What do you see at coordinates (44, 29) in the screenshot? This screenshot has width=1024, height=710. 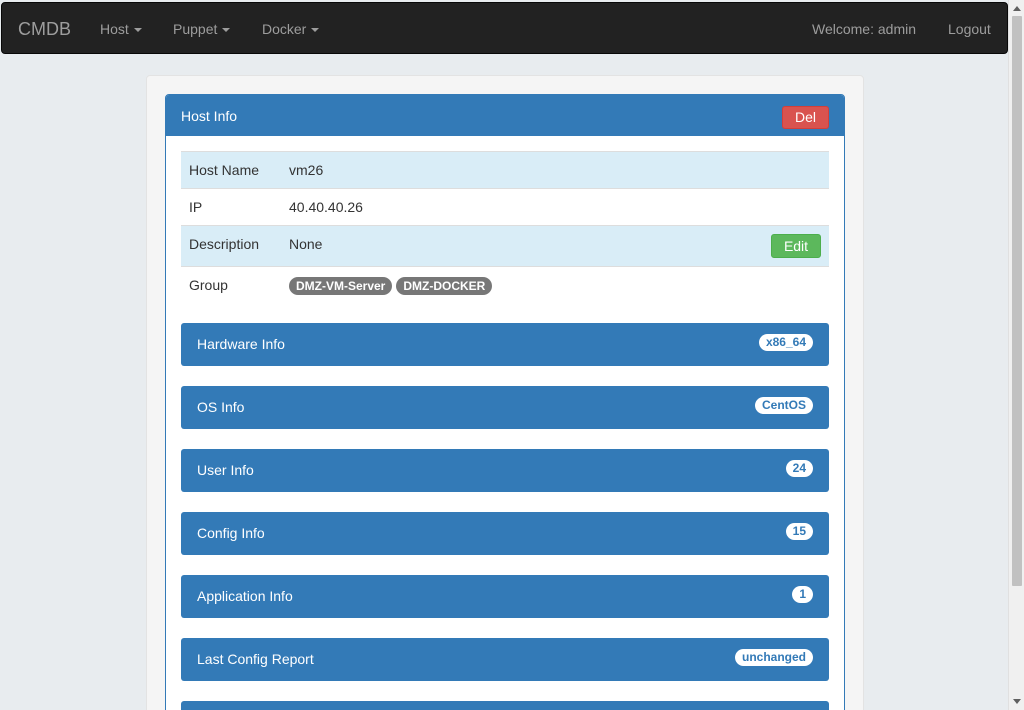 I see `brand-link: CMDB` at bounding box center [44, 29].